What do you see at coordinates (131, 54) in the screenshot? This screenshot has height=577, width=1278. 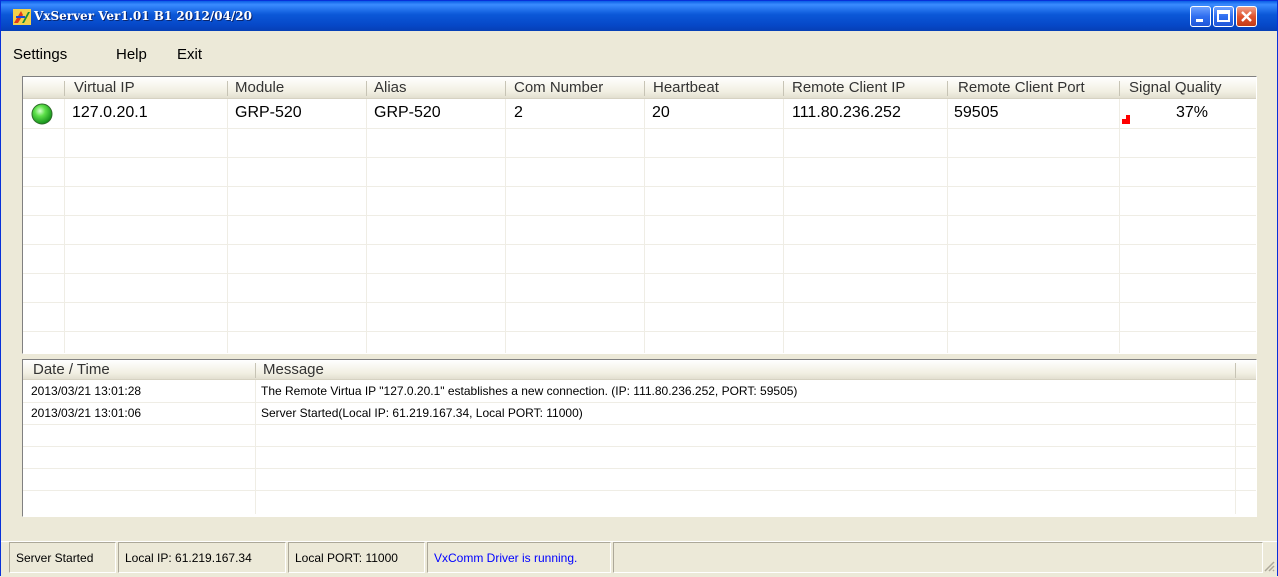 I see `menu-help: Help` at bounding box center [131, 54].